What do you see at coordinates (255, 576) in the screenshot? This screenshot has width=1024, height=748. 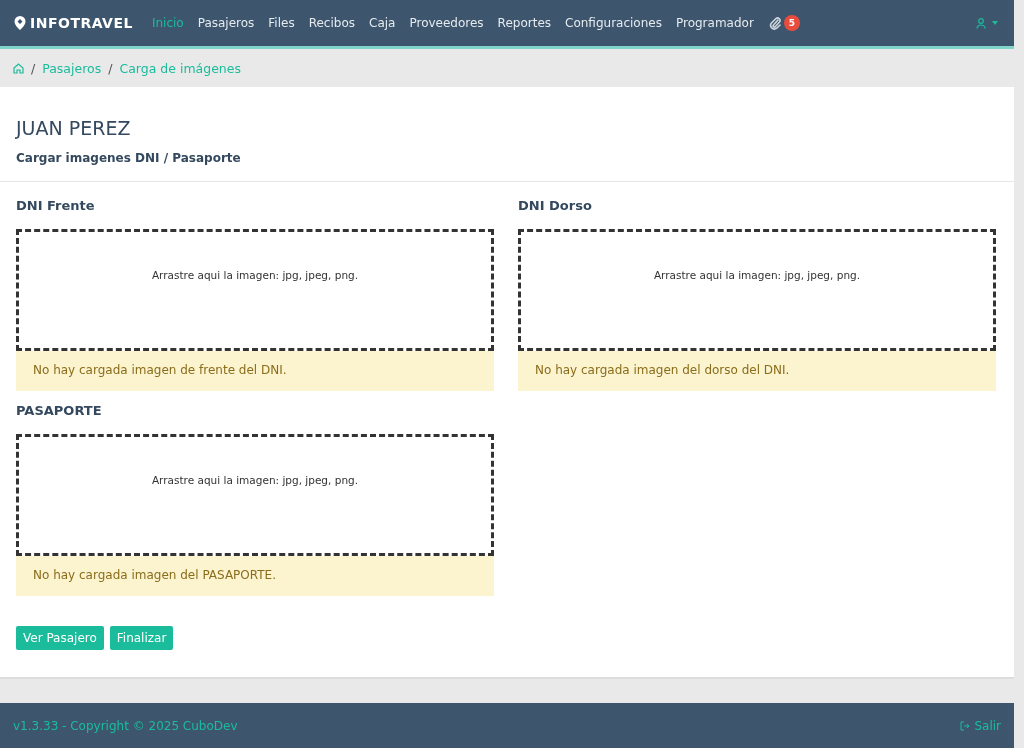 I see `warning-alert: No hay cargada imagen del PASAPORTE.` at bounding box center [255, 576].